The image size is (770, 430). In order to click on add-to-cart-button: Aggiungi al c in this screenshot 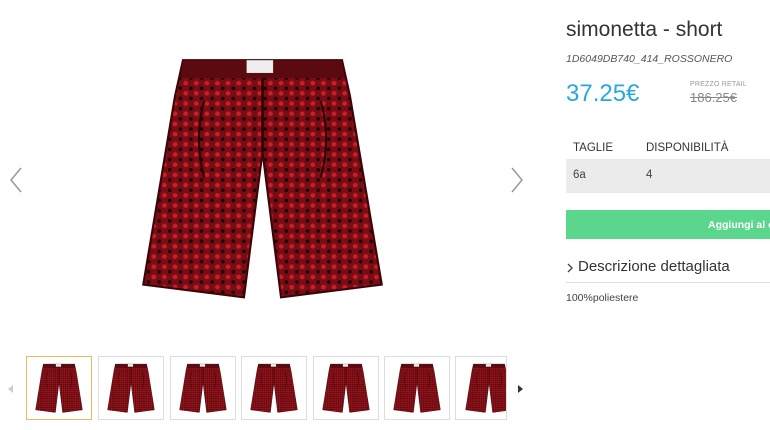, I will do `click(668, 224)`.